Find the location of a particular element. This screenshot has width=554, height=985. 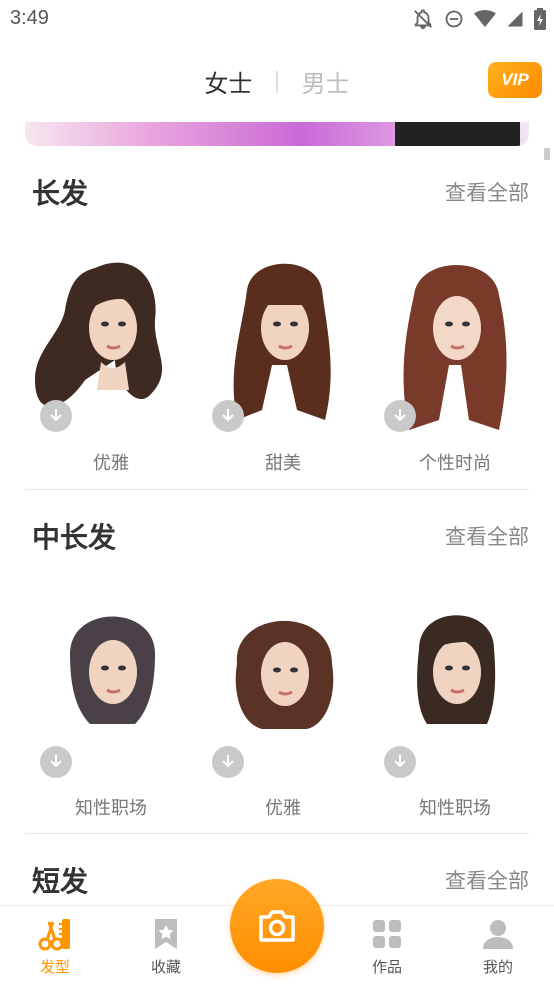

status-time: 3:49 is located at coordinates (29, 18).